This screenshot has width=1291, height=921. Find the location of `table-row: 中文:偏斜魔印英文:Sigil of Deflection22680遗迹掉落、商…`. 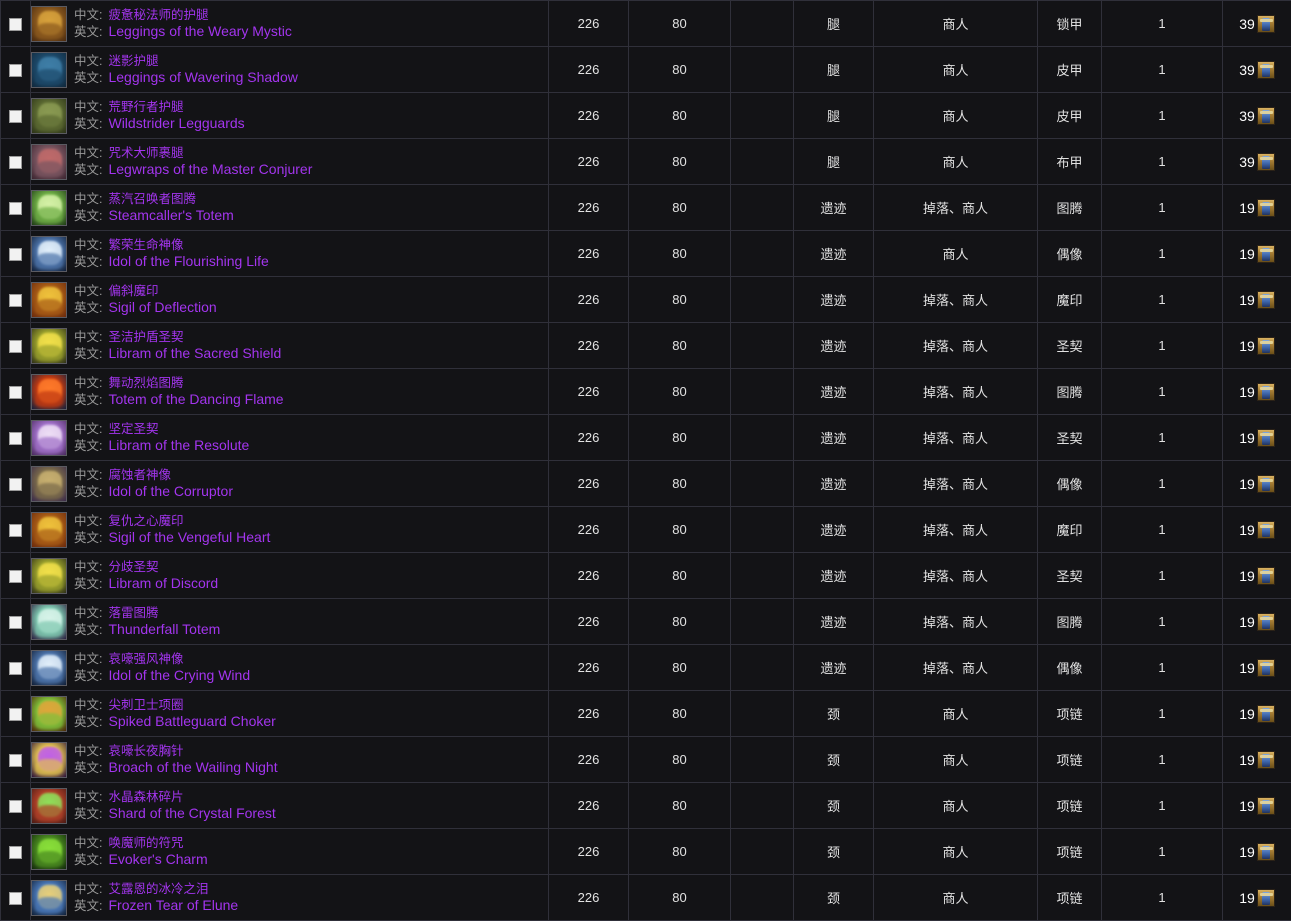

table-row: 中文:偏斜魔印英文:Sigil of Deflection22680遗迹掉落、商… is located at coordinates (646, 300).